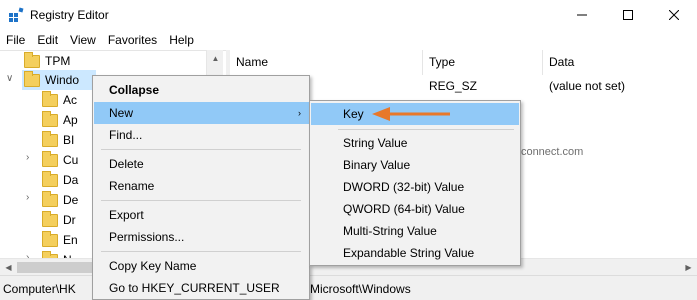 The width and height of the screenshot is (697, 300). What do you see at coordinates (69, 15) in the screenshot?
I see `window-title: Registry Editor` at bounding box center [69, 15].